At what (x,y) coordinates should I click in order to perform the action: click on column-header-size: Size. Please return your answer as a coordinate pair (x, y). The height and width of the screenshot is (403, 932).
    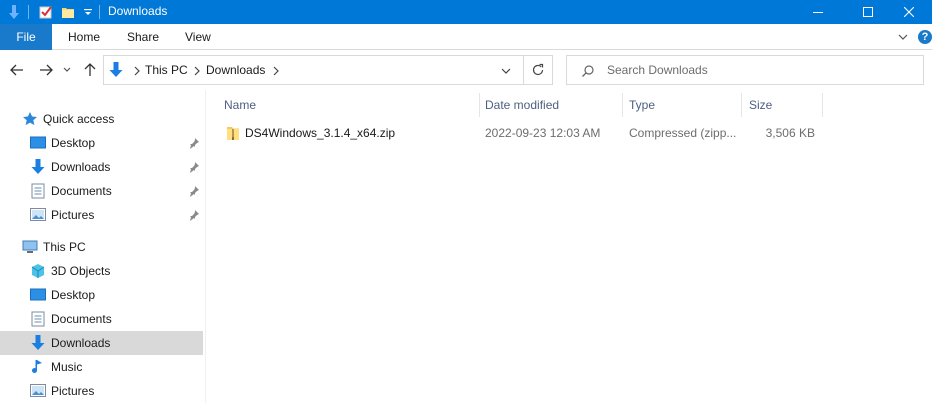
    Looking at the image, I should click on (760, 105).